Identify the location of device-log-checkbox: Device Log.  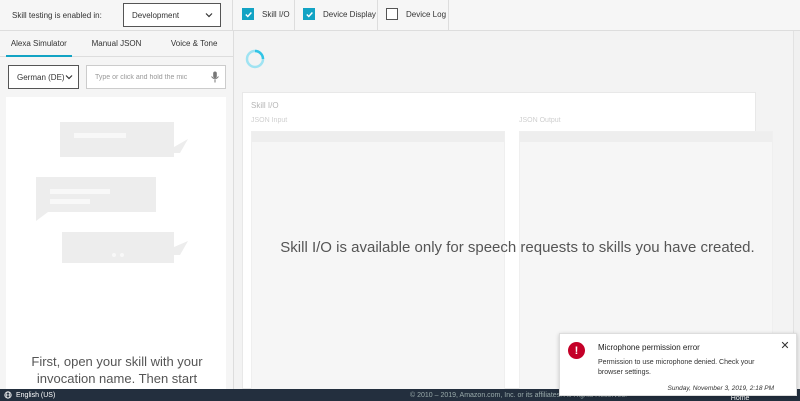
(416, 14).